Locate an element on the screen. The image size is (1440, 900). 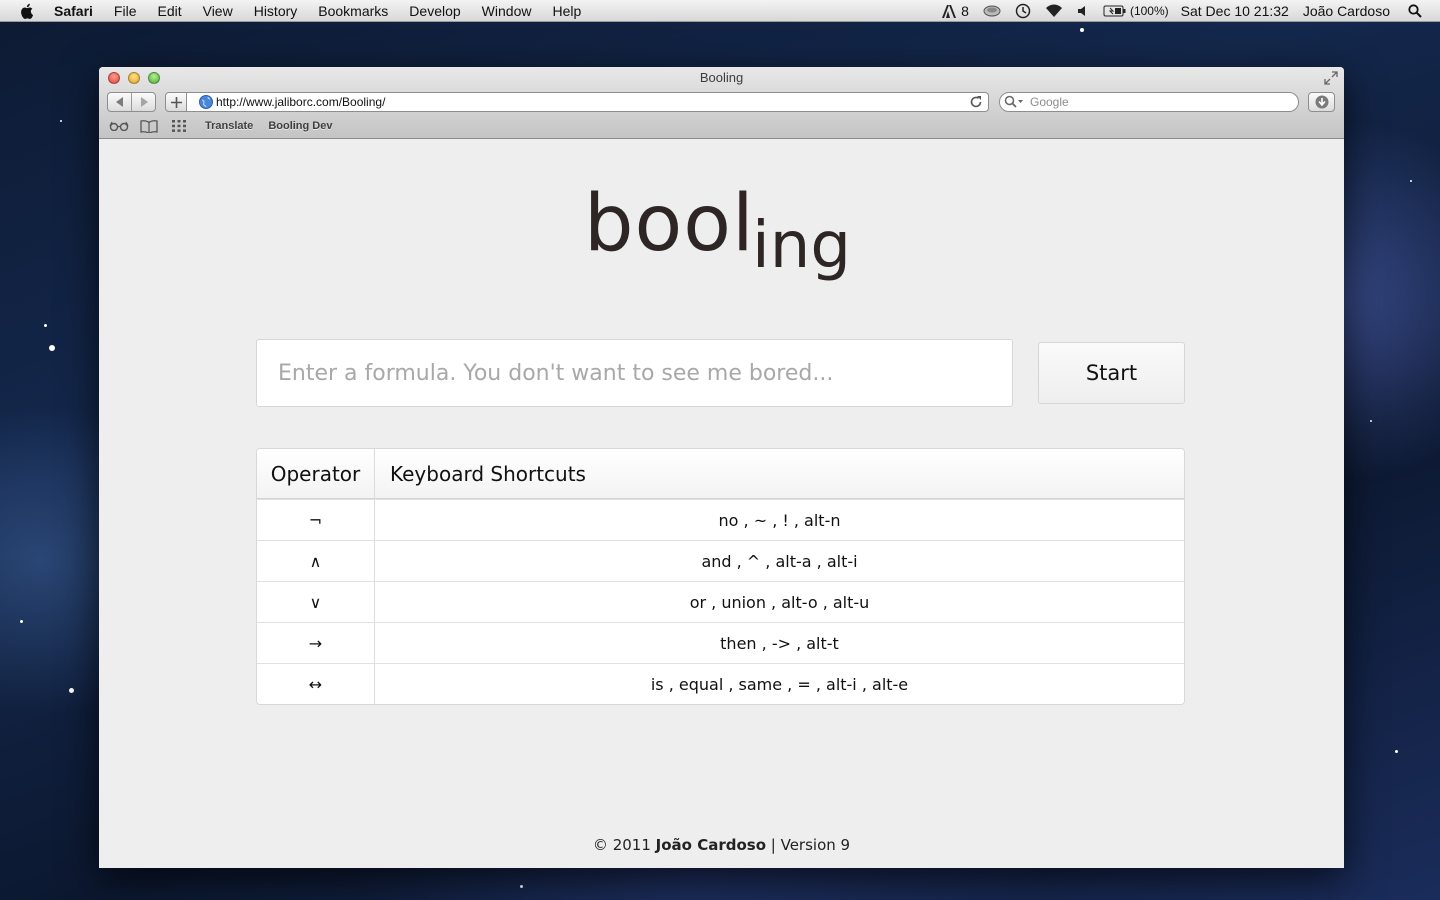
downloads-button is located at coordinates (1321, 102).